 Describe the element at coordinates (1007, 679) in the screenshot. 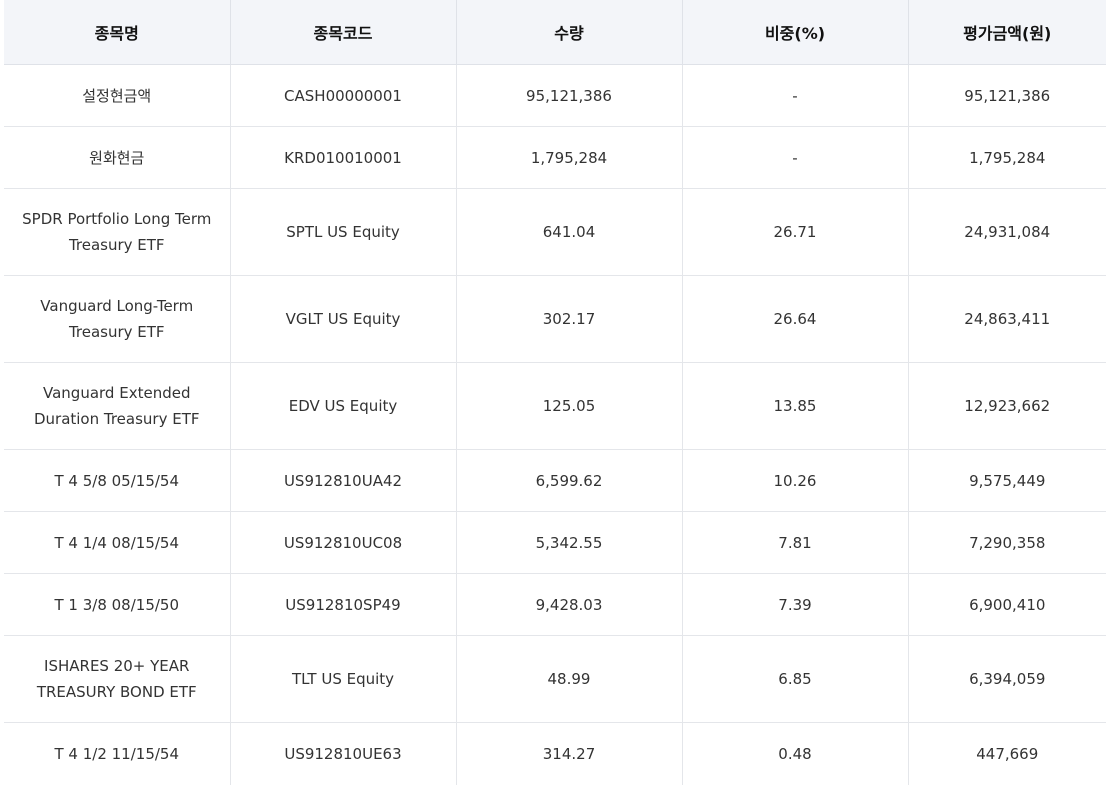

I see `cell-value: 6,394,059` at that location.